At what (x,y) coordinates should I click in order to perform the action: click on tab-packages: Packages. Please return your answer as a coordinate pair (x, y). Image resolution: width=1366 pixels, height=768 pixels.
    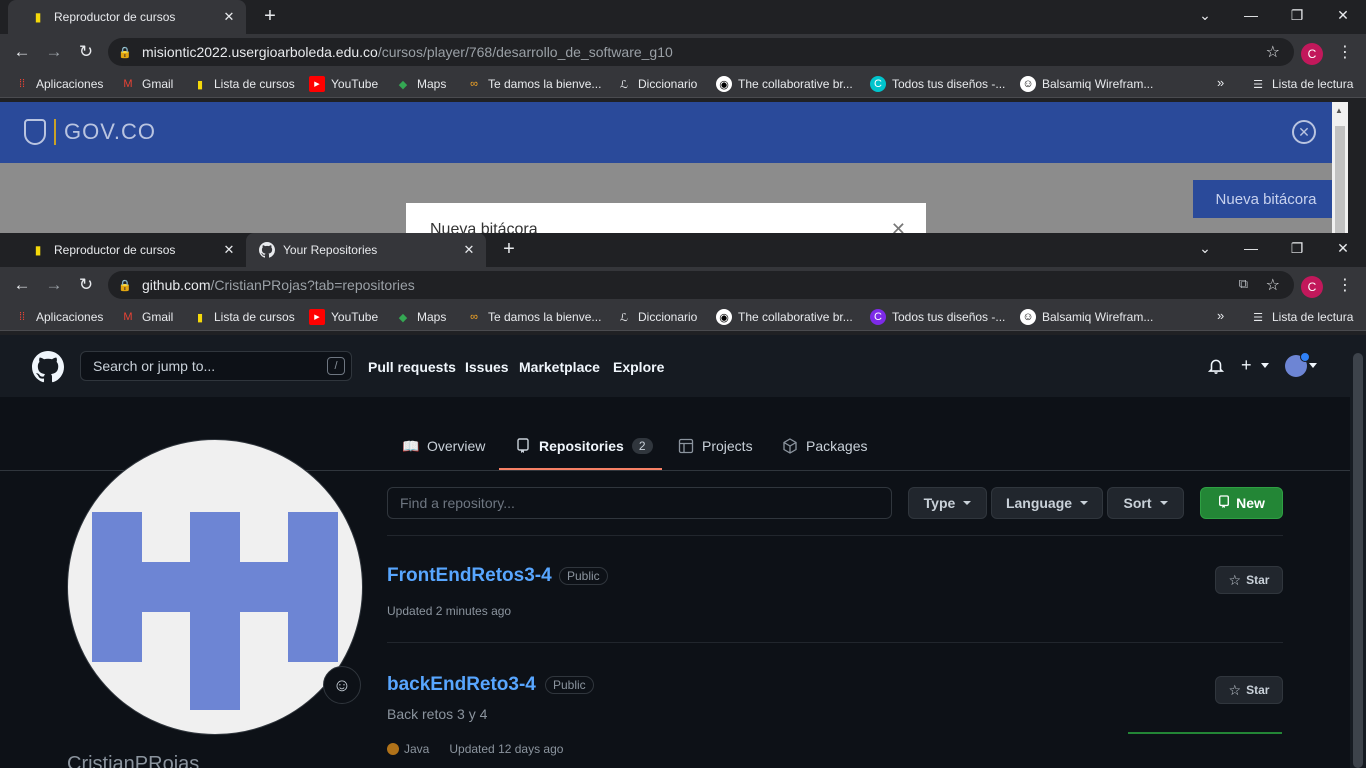
    Looking at the image, I should click on (824, 446).